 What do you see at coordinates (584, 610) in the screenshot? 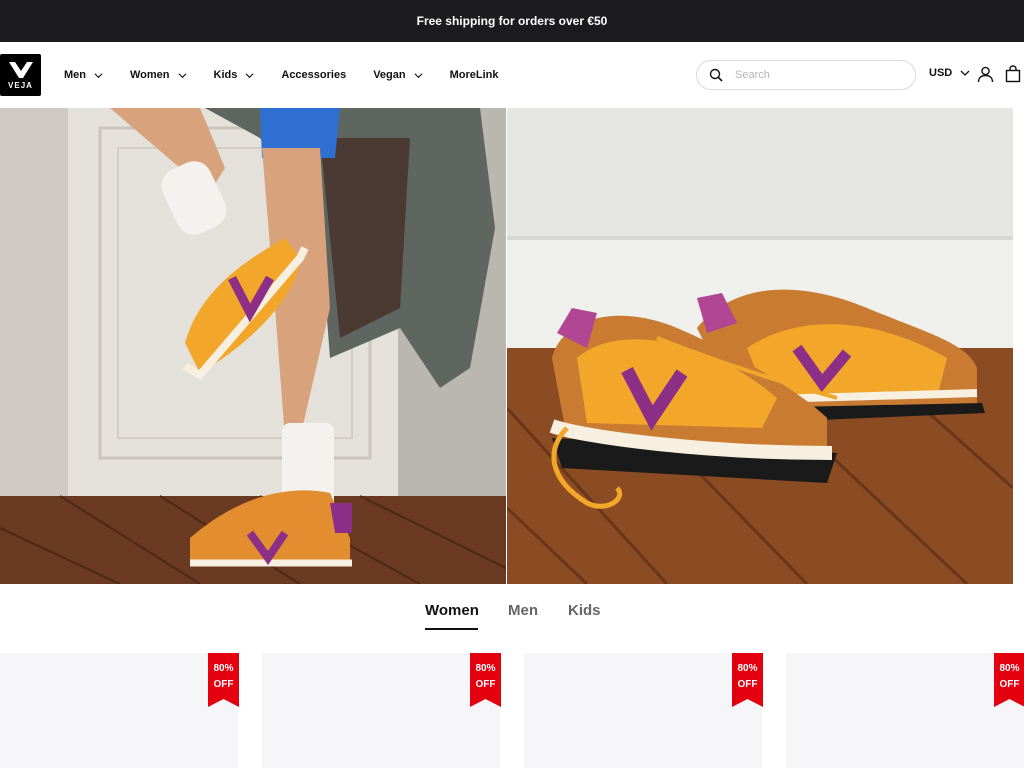
I see `tab-kids: Kids` at bounding box center [584, 610].